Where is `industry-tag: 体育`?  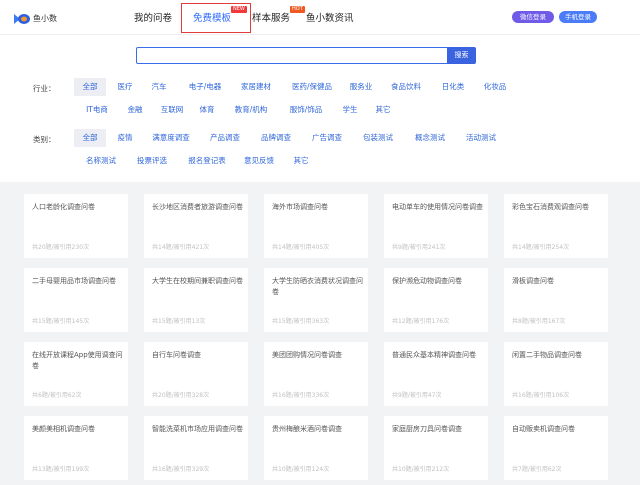
industry-tag: 体育 is located at coordinates (207, 110).